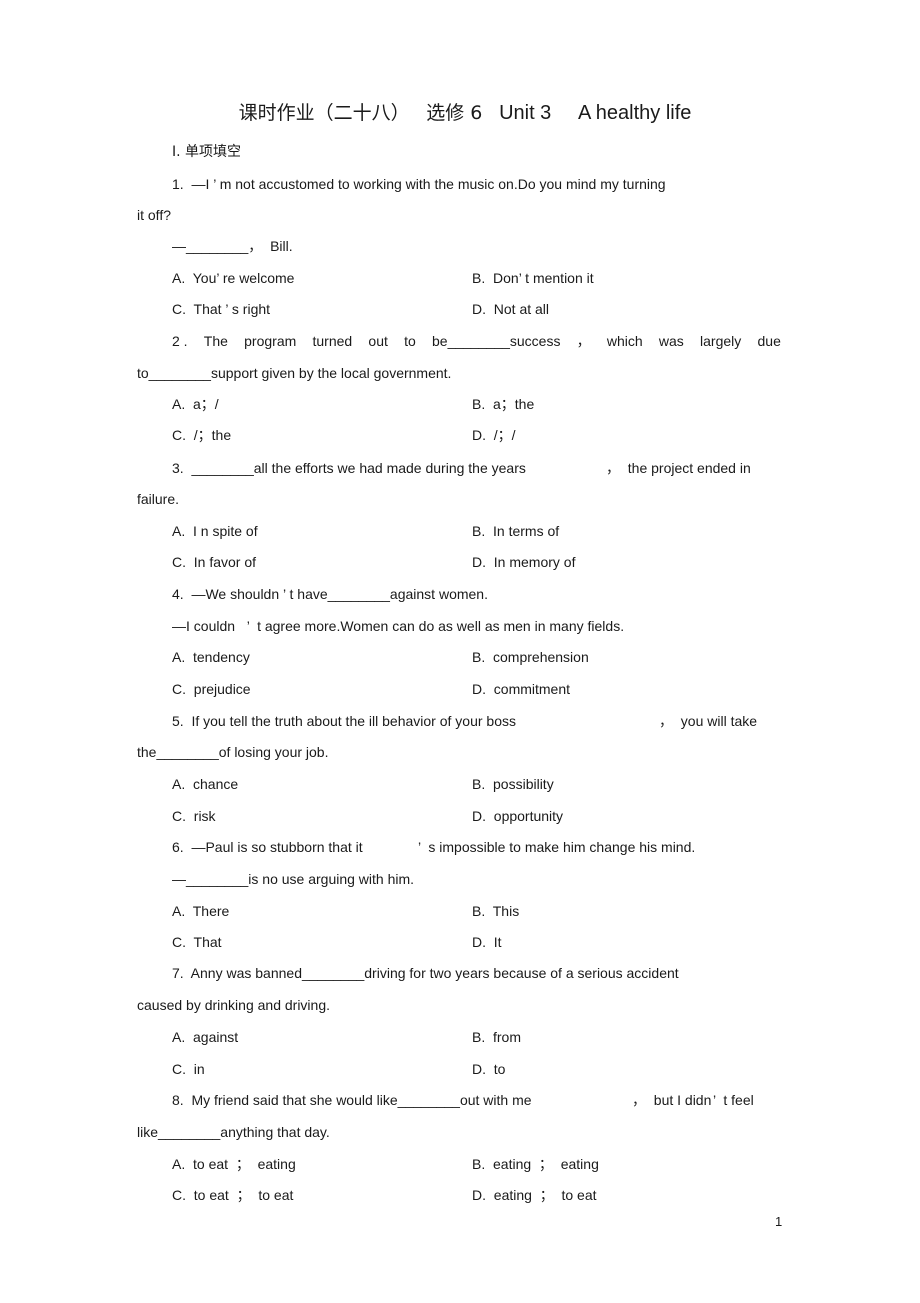 This screenshot has height=1303, width=920. I want to click on stem-word: was, so click(671, 341).